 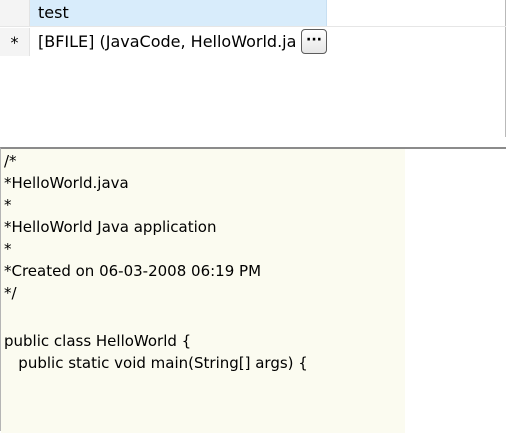 I want to click on code-line: *Created on 06-03-2008 06:19 PM, so click(x=133, y=271).